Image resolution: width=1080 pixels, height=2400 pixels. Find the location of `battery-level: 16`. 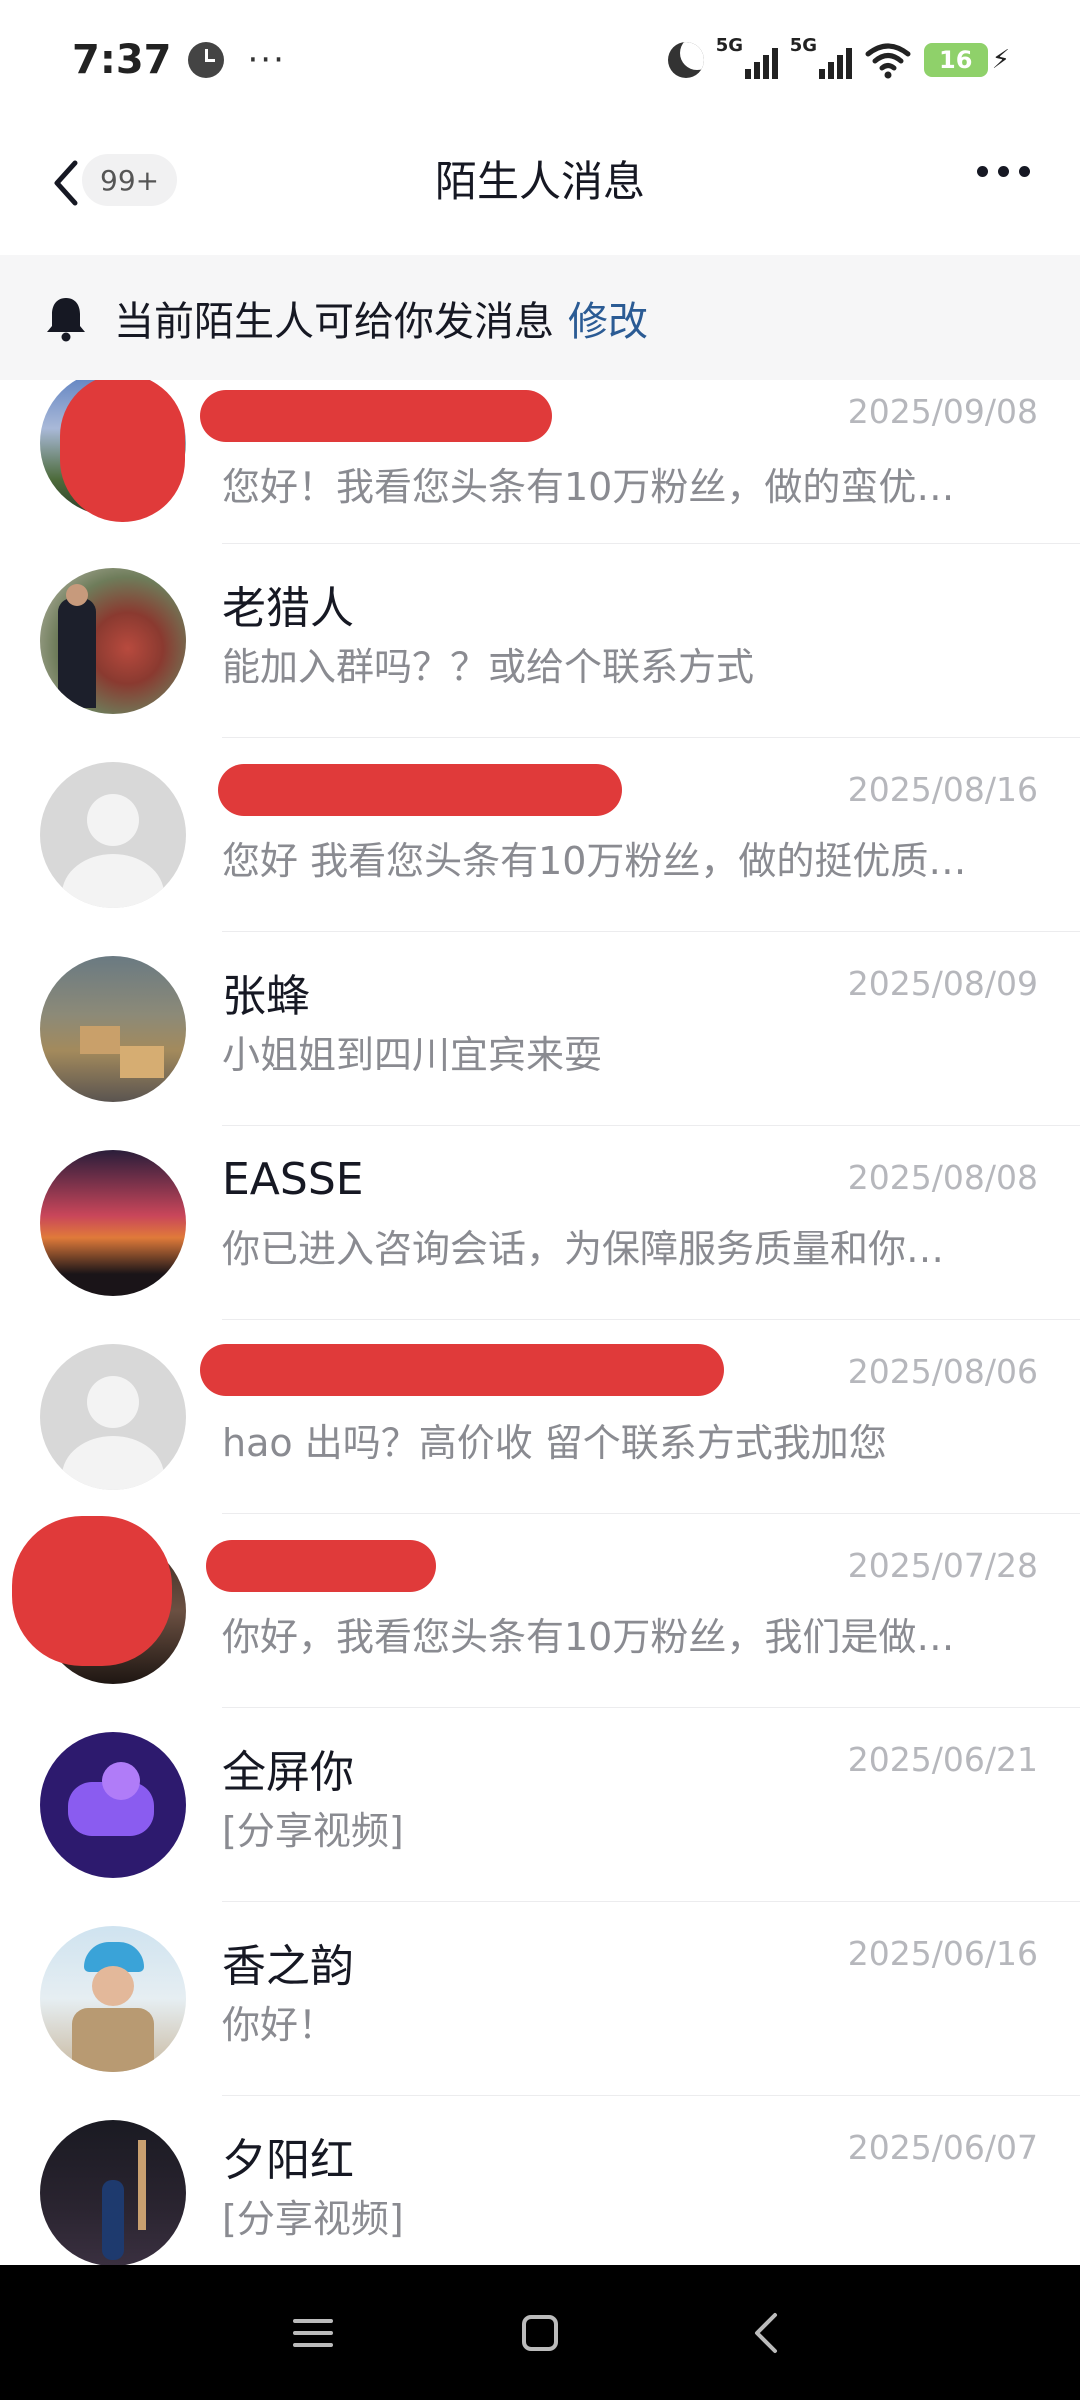

battery-level: 16 is located at coordinates (955, 60).